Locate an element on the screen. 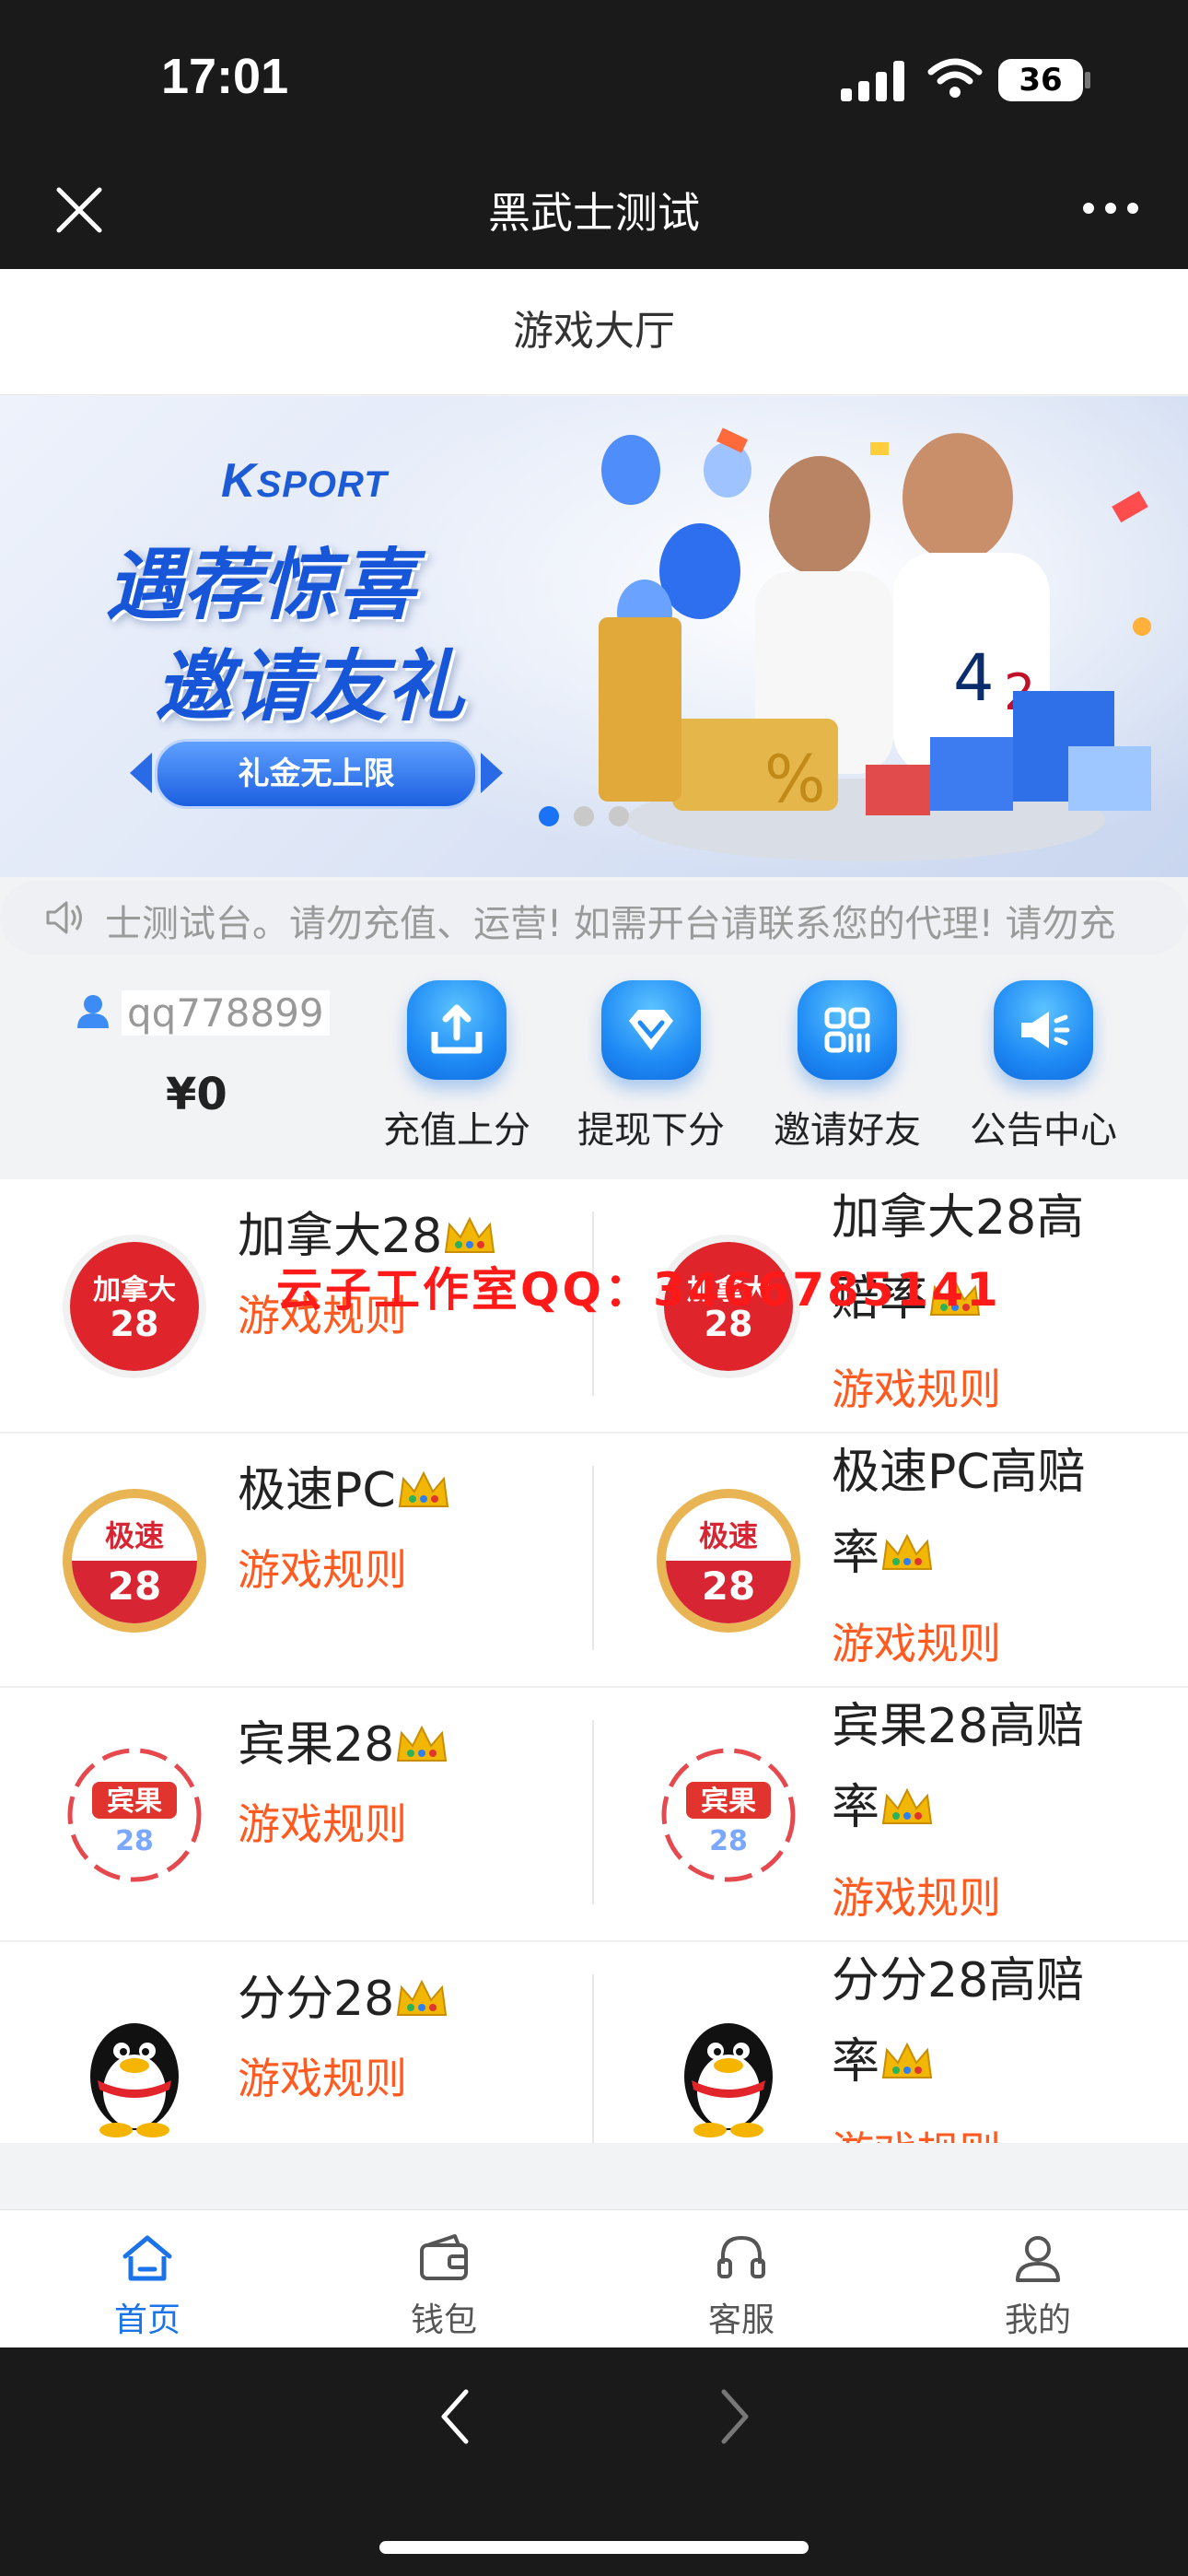  game-card: 极速 28 极速PC 游戏规则 is located at coordinates (297, 1560).